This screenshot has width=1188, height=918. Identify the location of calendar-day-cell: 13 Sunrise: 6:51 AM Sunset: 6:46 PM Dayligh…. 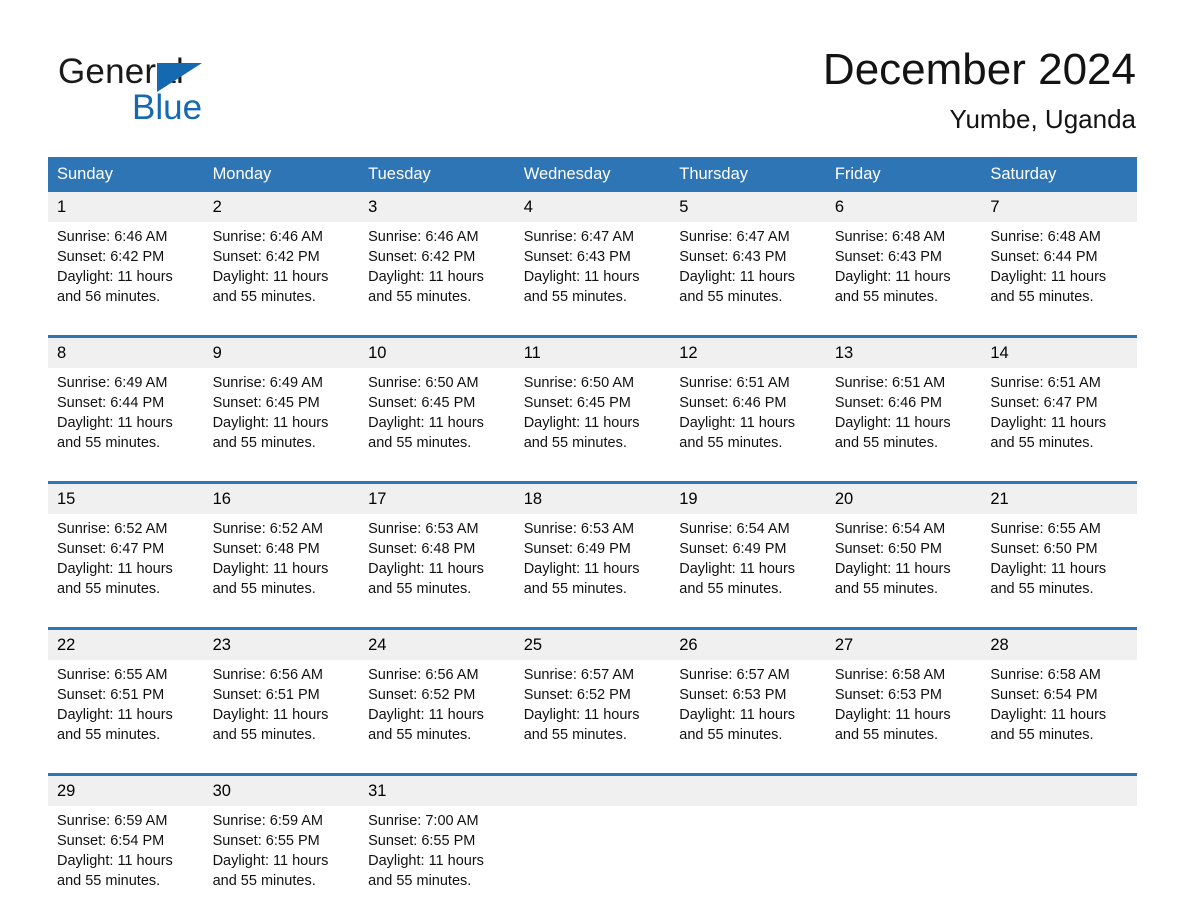
(903, 402).